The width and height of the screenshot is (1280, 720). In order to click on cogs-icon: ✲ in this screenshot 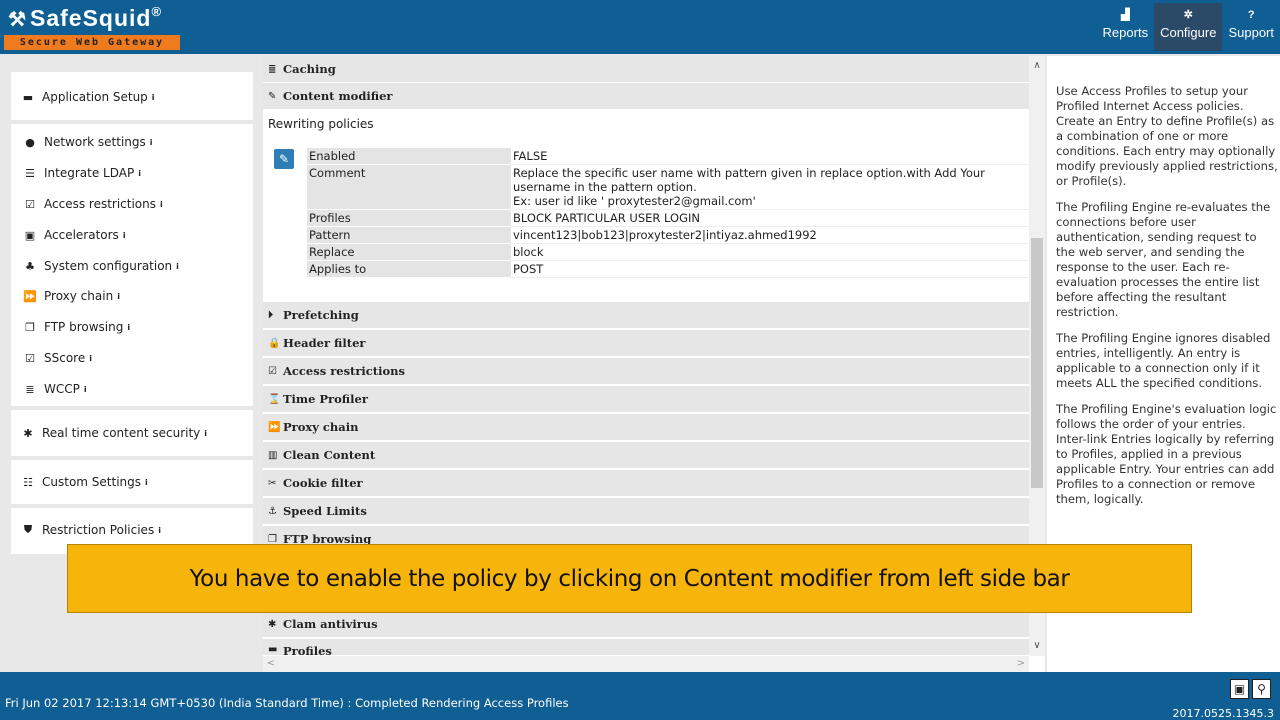, I will do `click(1188, 15)`.